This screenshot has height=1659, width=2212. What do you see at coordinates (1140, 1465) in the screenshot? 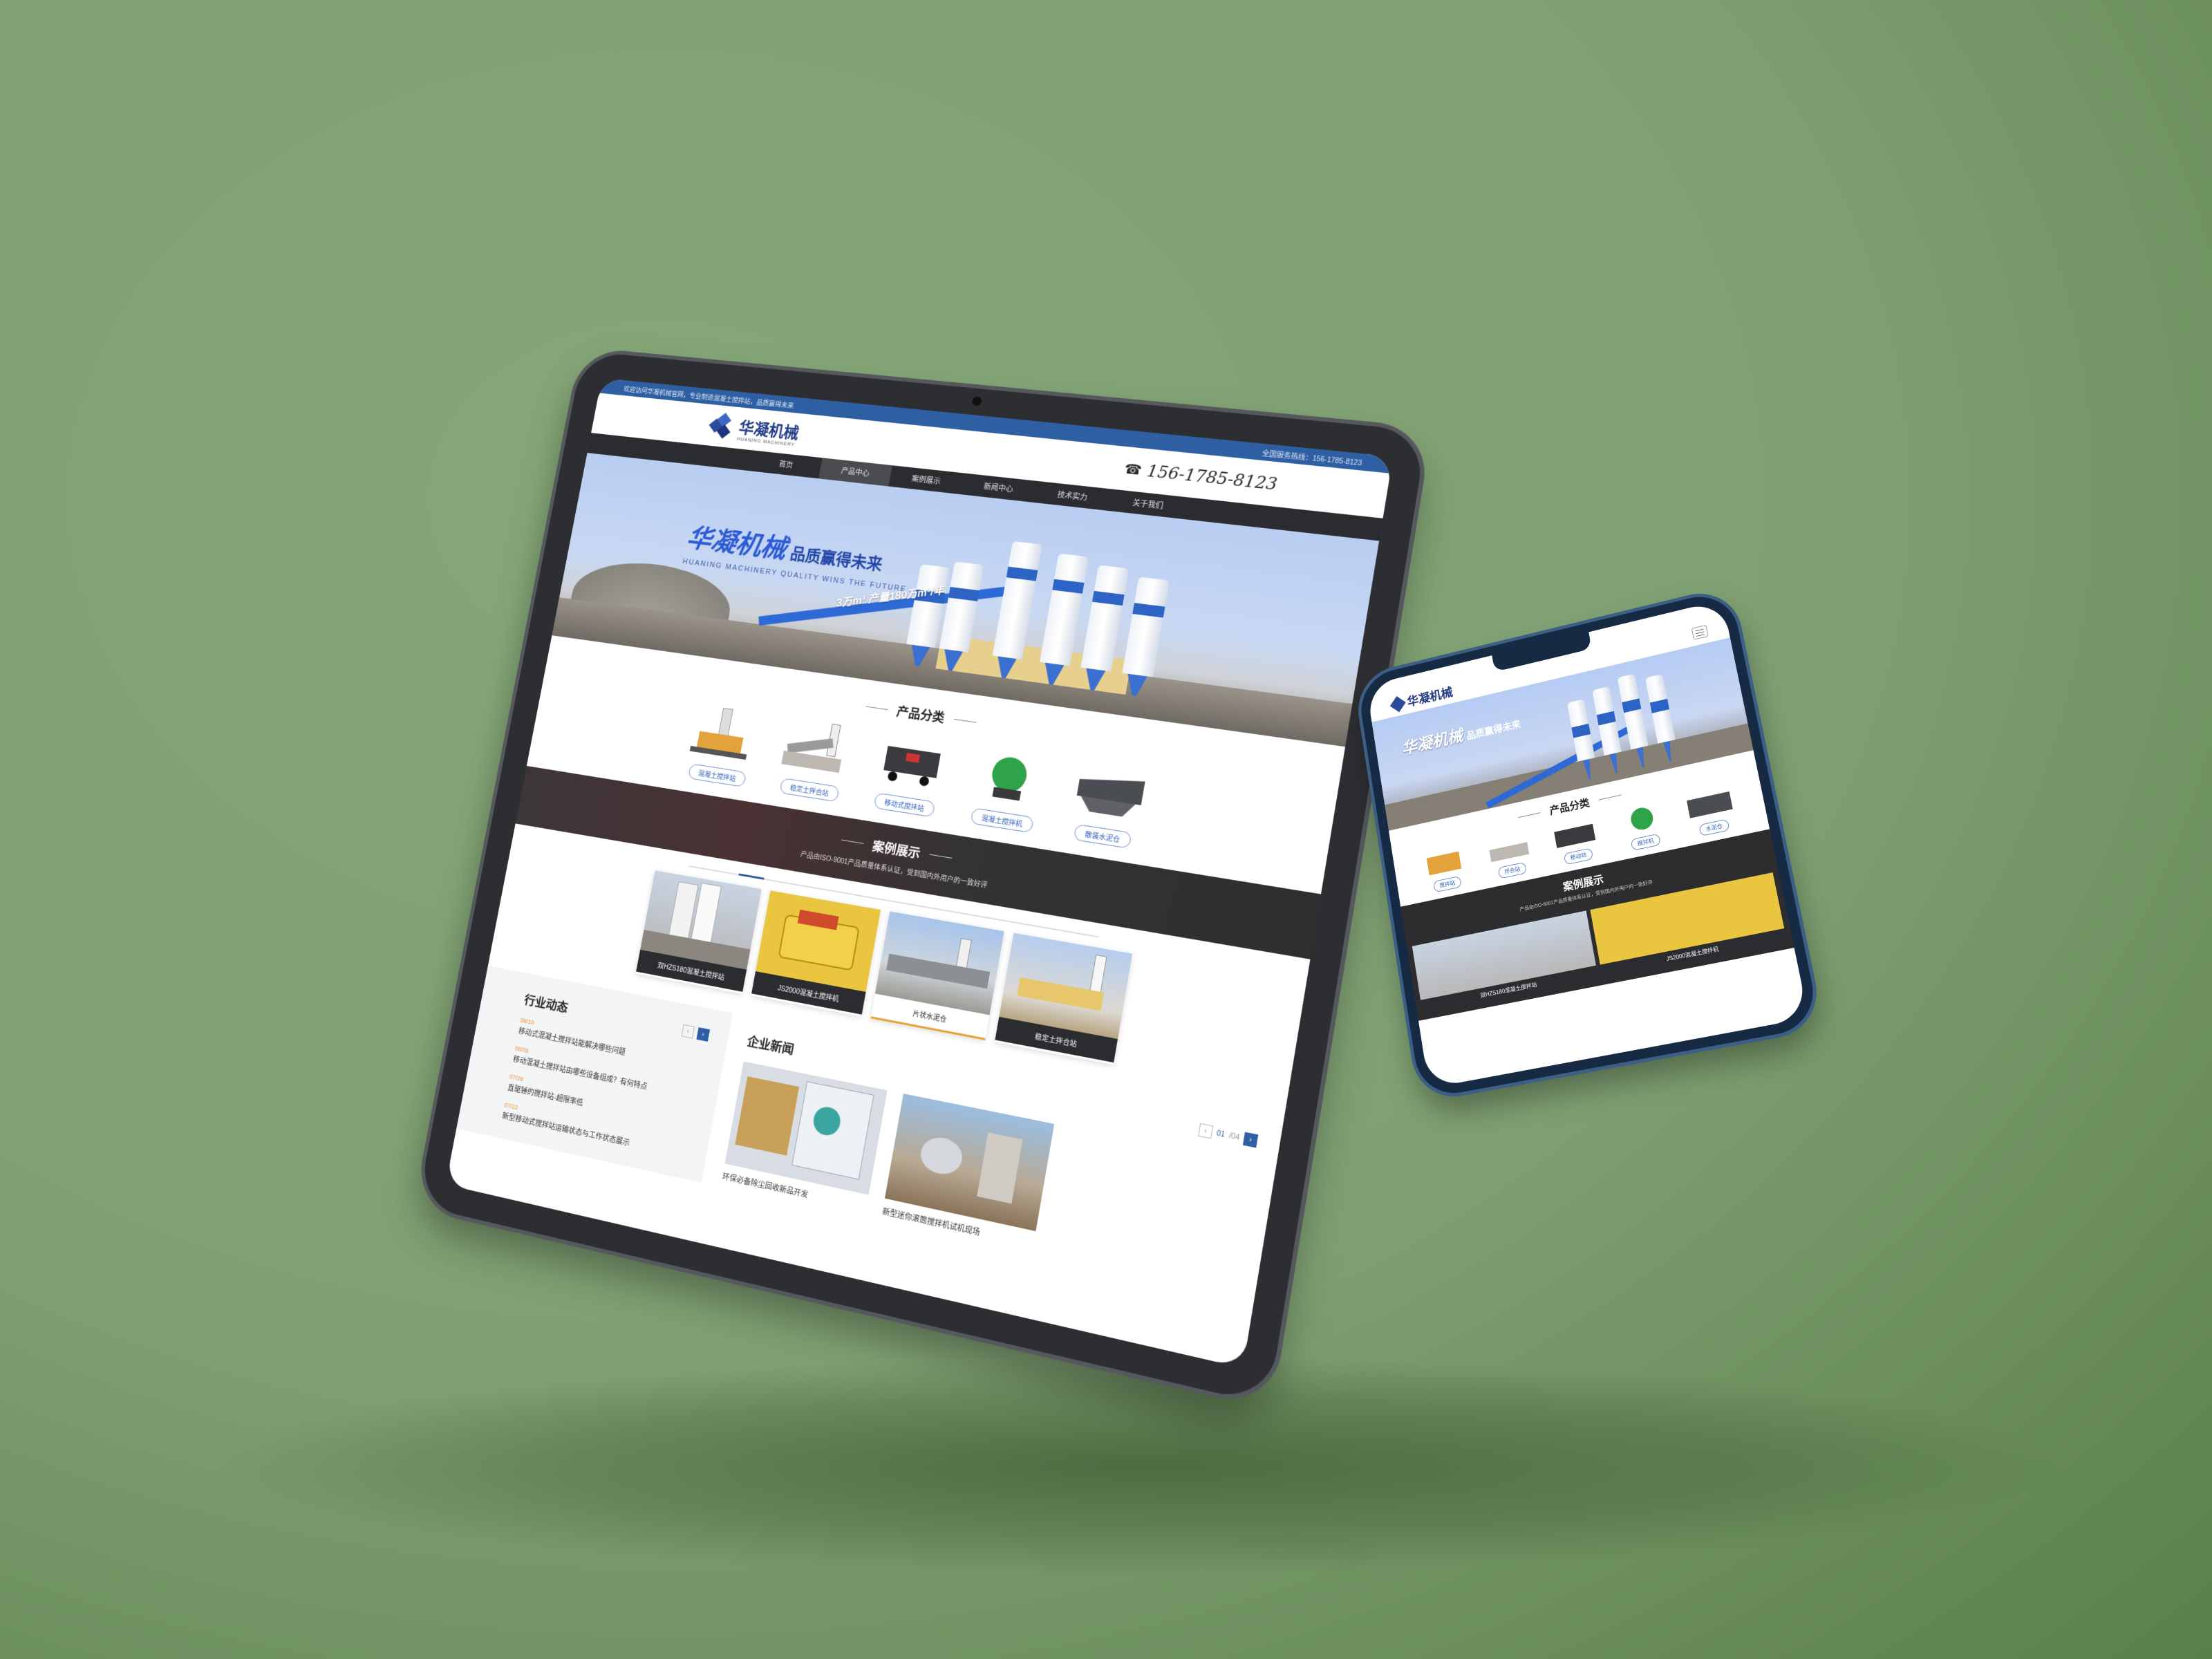
I see `floor-shadow` at bounding box center [1140, 1465].